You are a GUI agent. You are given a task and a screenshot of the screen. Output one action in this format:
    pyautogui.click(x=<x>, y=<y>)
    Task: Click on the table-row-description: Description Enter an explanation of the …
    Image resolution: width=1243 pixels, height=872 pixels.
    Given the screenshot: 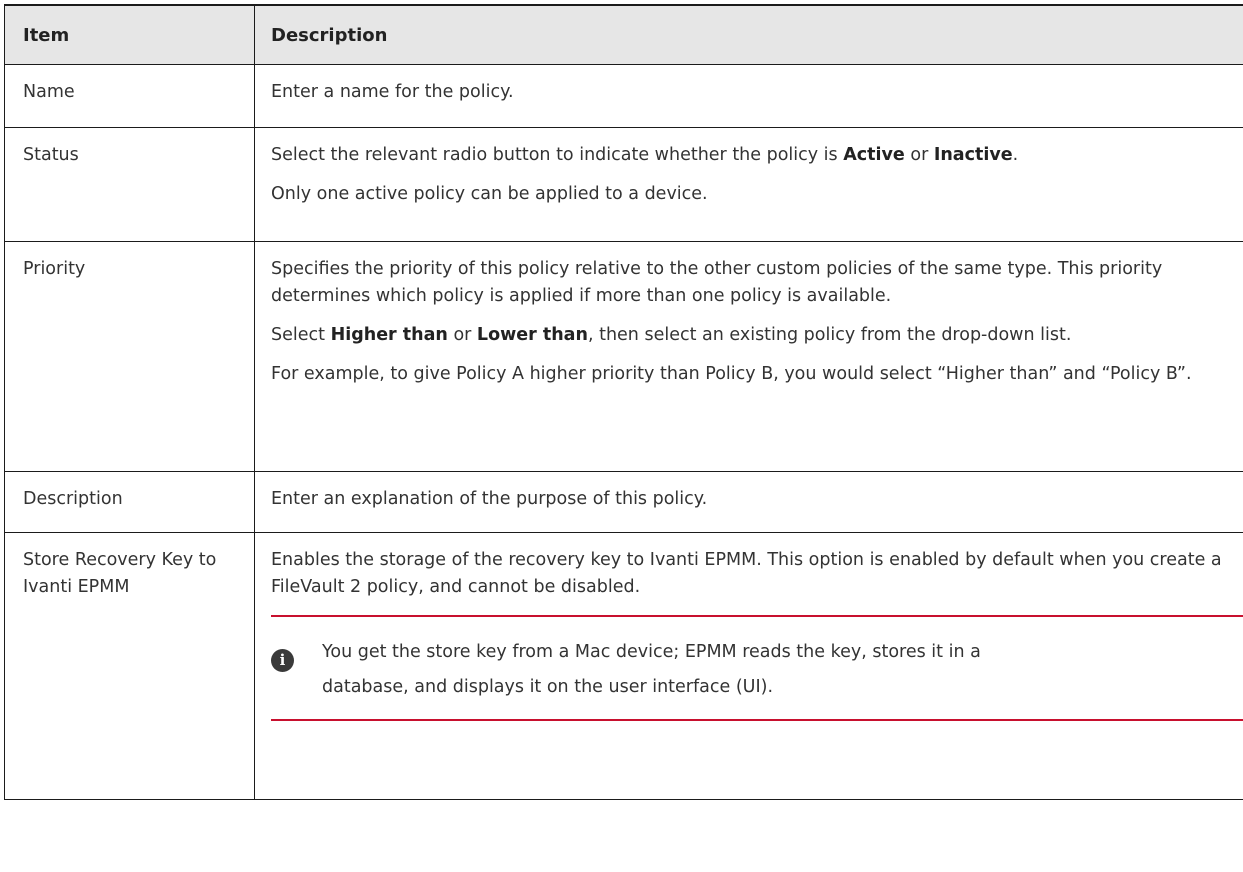 What is the action you would take?
    pyautogui.click(x=623, y=502)
    